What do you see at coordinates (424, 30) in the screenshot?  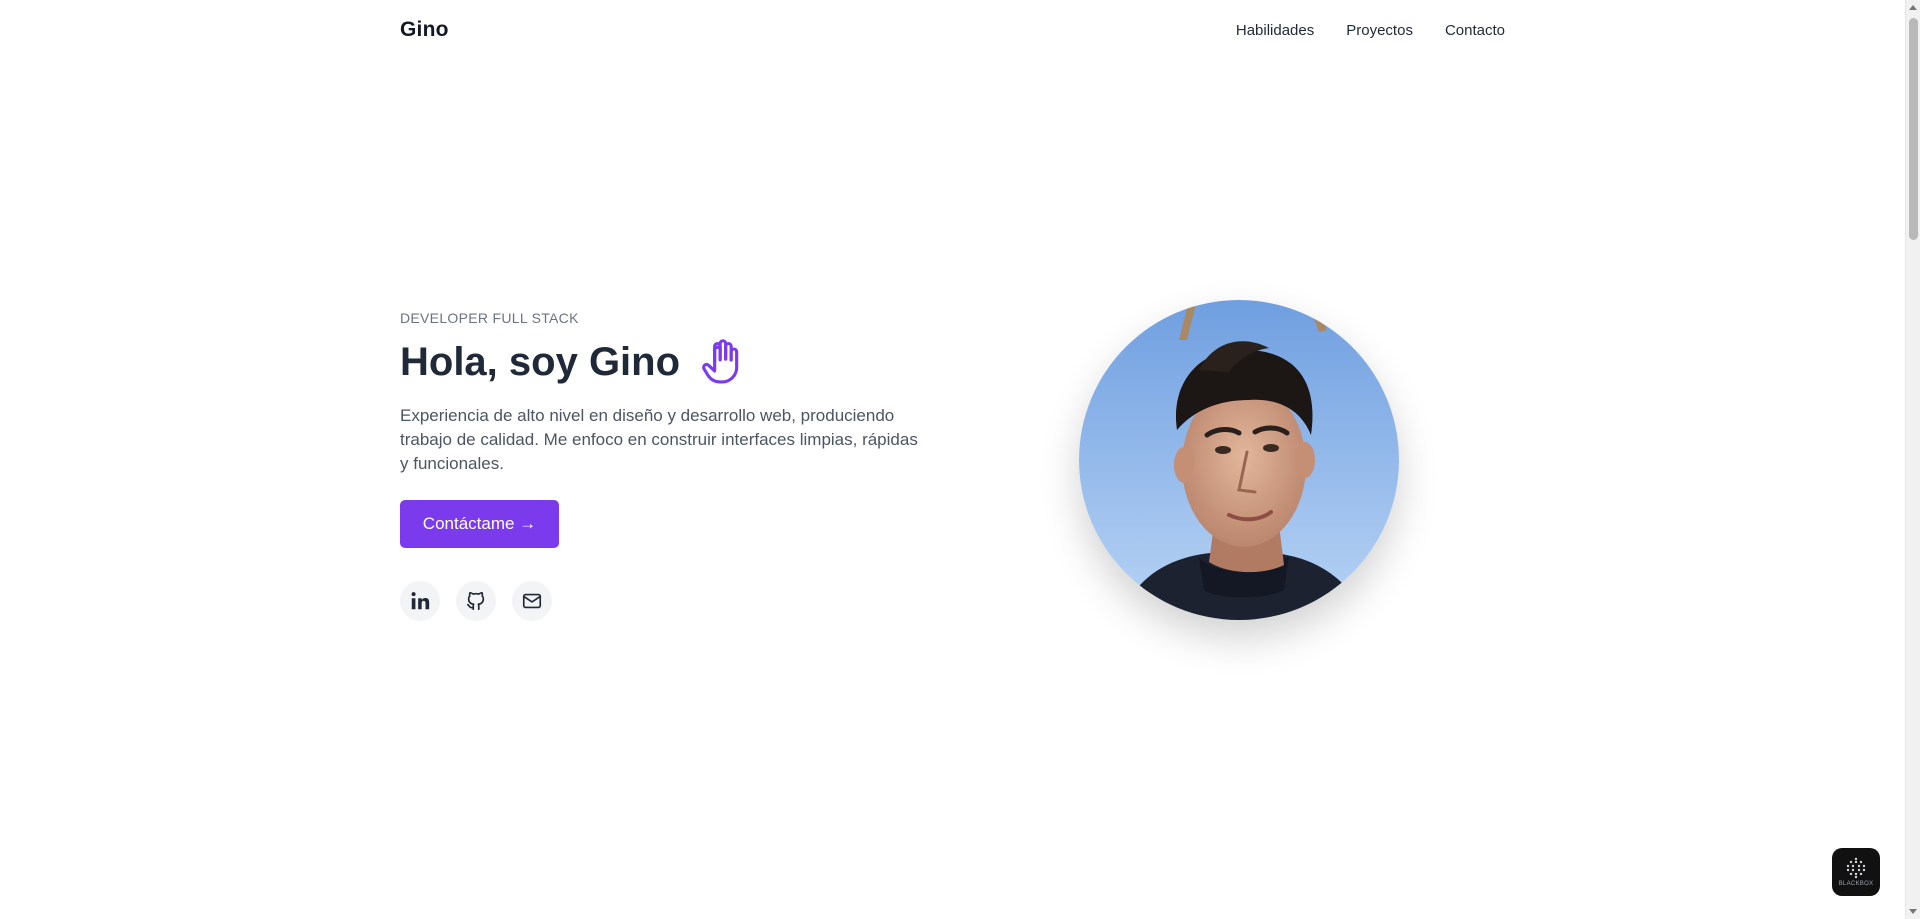 I see `site-logo: Gino` at bounding box center [424, 30].